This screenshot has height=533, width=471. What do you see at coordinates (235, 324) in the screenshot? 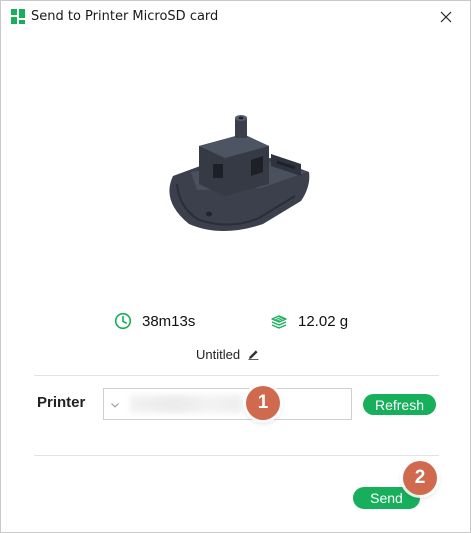
I see `print-stats: 38m13s 12.02 g` at bounding box center [235, 324].